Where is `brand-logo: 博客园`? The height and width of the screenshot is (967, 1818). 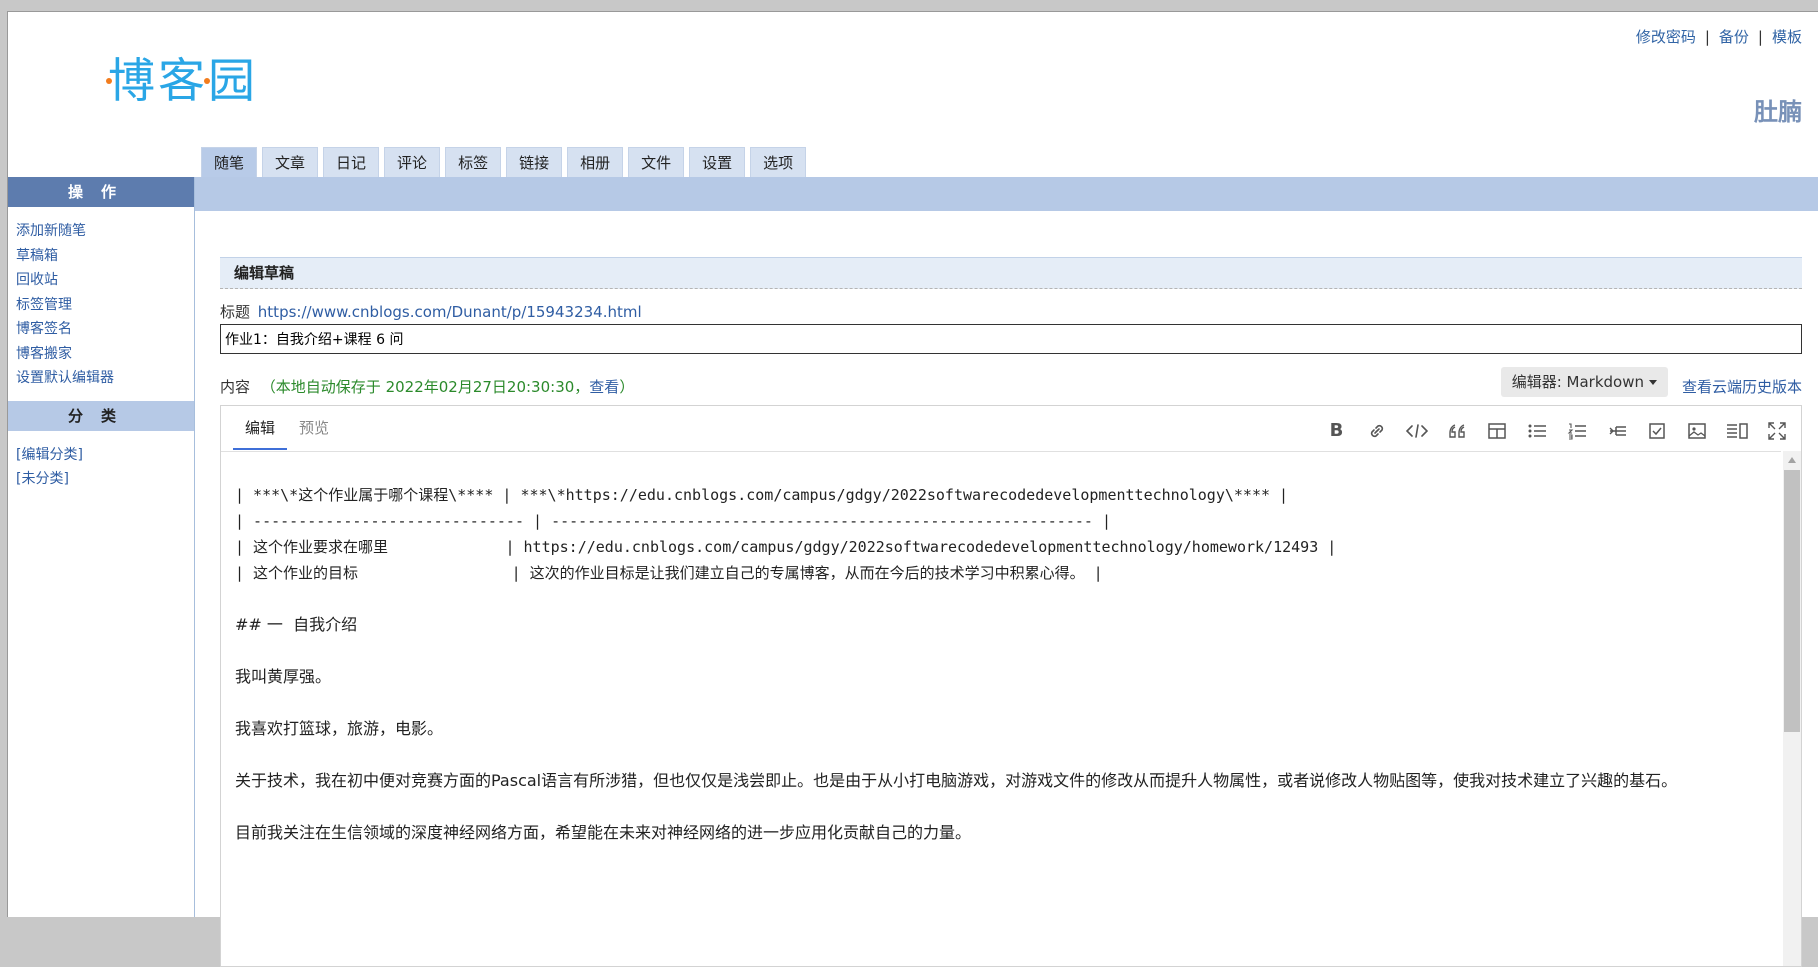
brand-logo: 博客园 is located at coordinates (188, 82).